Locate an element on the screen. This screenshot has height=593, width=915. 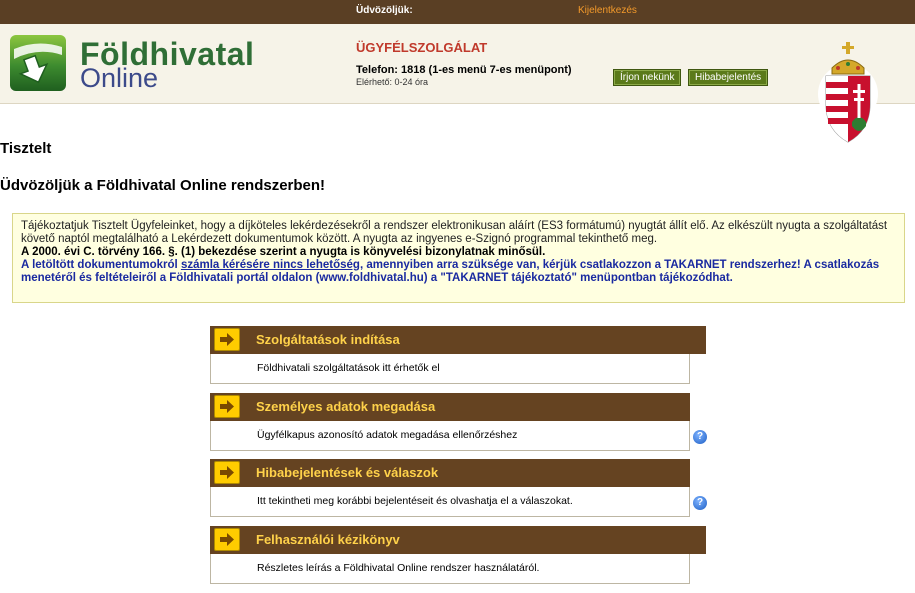
card-title: Szolgáltatások indítása is located at coordinates (328, 339).